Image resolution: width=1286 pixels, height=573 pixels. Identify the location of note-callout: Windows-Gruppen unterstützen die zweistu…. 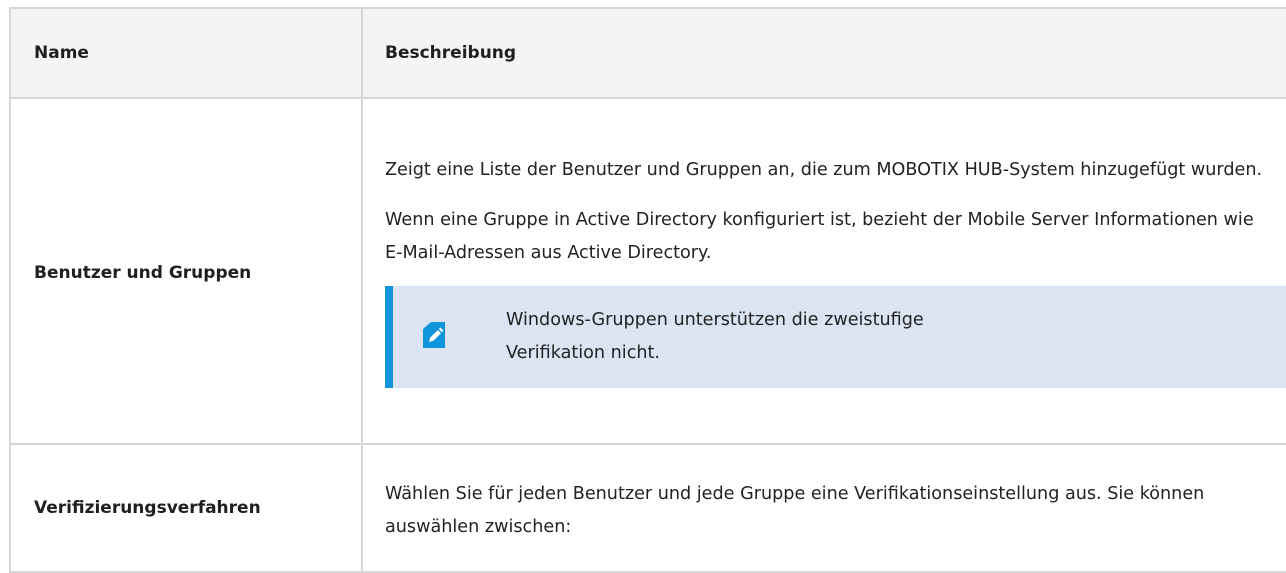
(835, 337).